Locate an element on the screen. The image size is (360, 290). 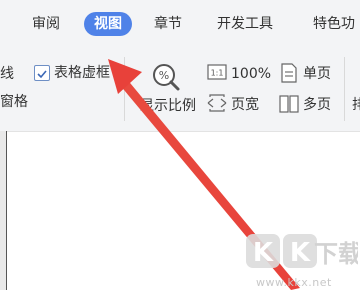
watermark-url: www.kkx.net is located at coordinates (294, 282).